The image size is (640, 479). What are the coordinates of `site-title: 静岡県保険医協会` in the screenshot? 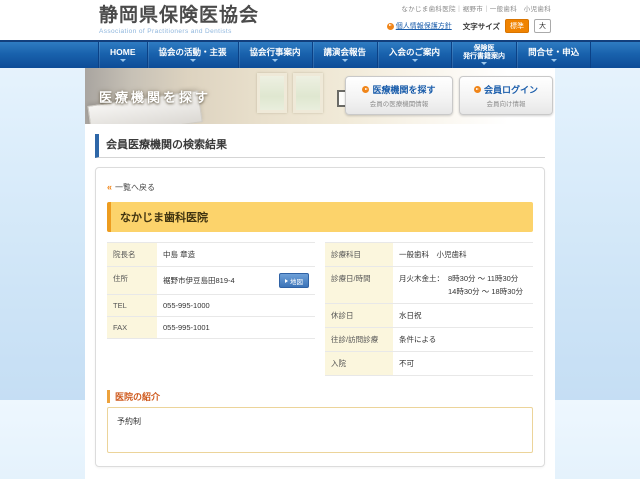 It's located at (179, 15).